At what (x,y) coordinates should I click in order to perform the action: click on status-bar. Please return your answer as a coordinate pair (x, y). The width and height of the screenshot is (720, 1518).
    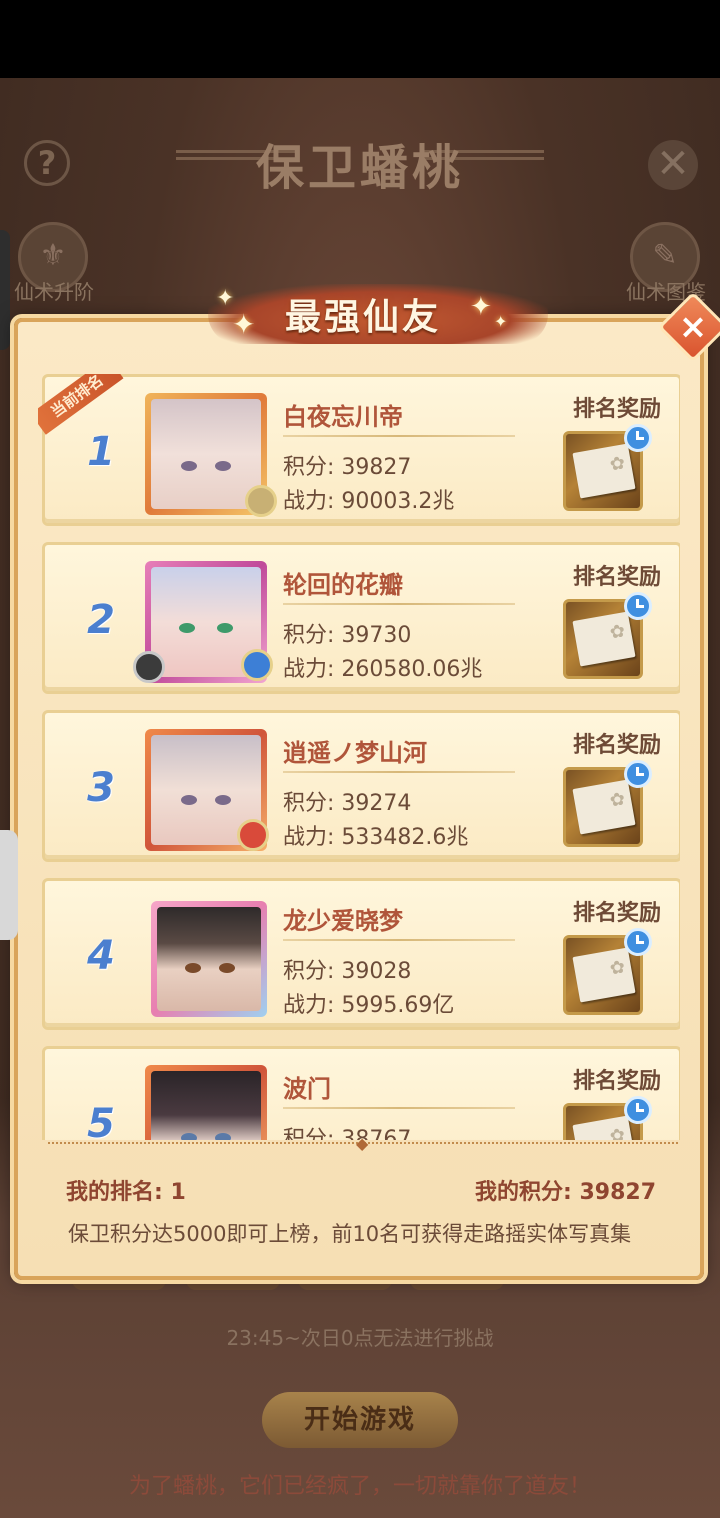
    Looking at the image, I should click on (360, 39).